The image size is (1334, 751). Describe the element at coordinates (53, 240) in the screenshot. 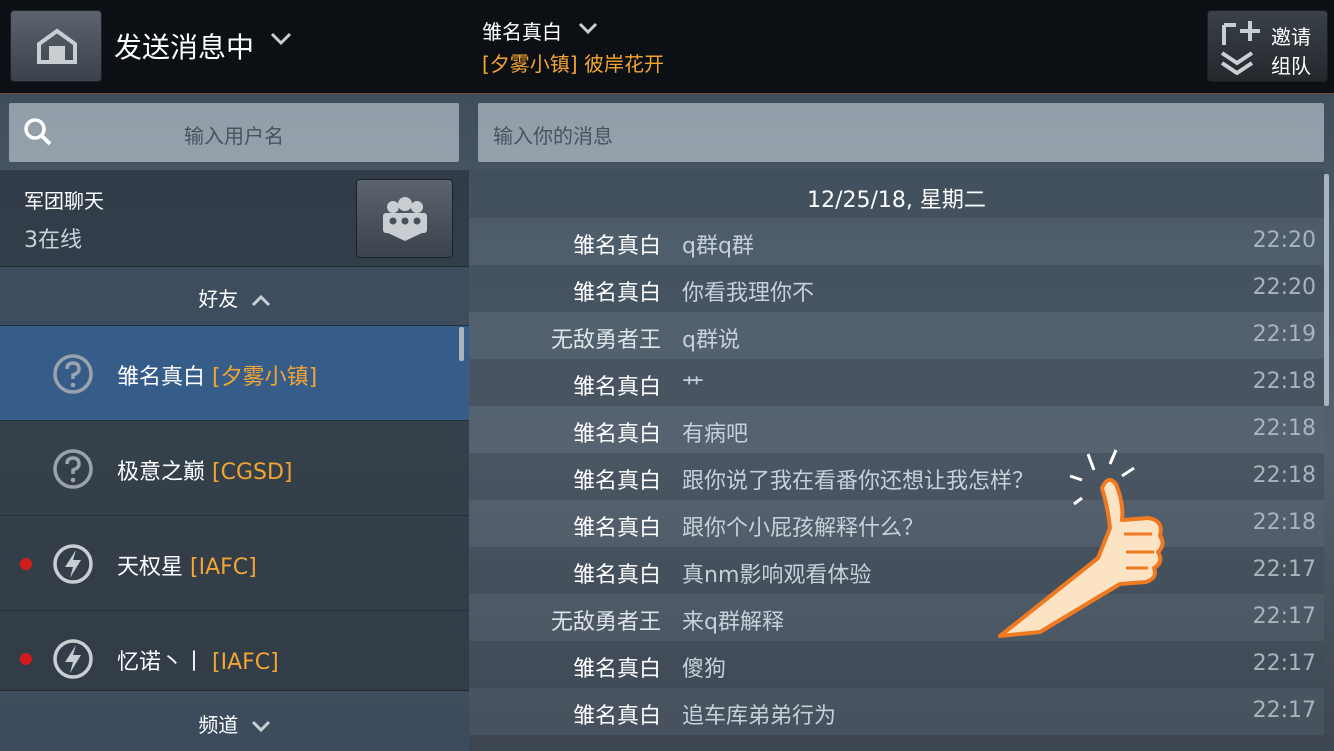

I see `legion-online-count: 3在线` at that location.